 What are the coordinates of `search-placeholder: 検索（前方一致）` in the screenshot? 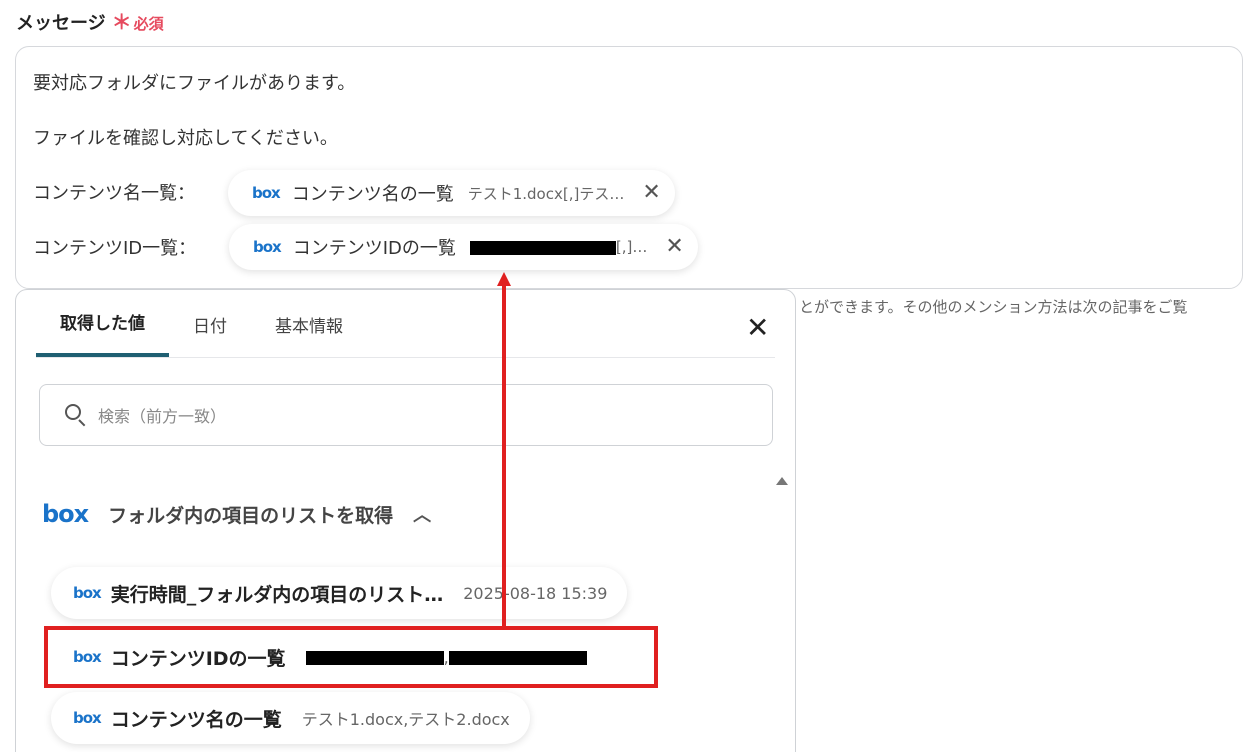 It's located at (162, 416).